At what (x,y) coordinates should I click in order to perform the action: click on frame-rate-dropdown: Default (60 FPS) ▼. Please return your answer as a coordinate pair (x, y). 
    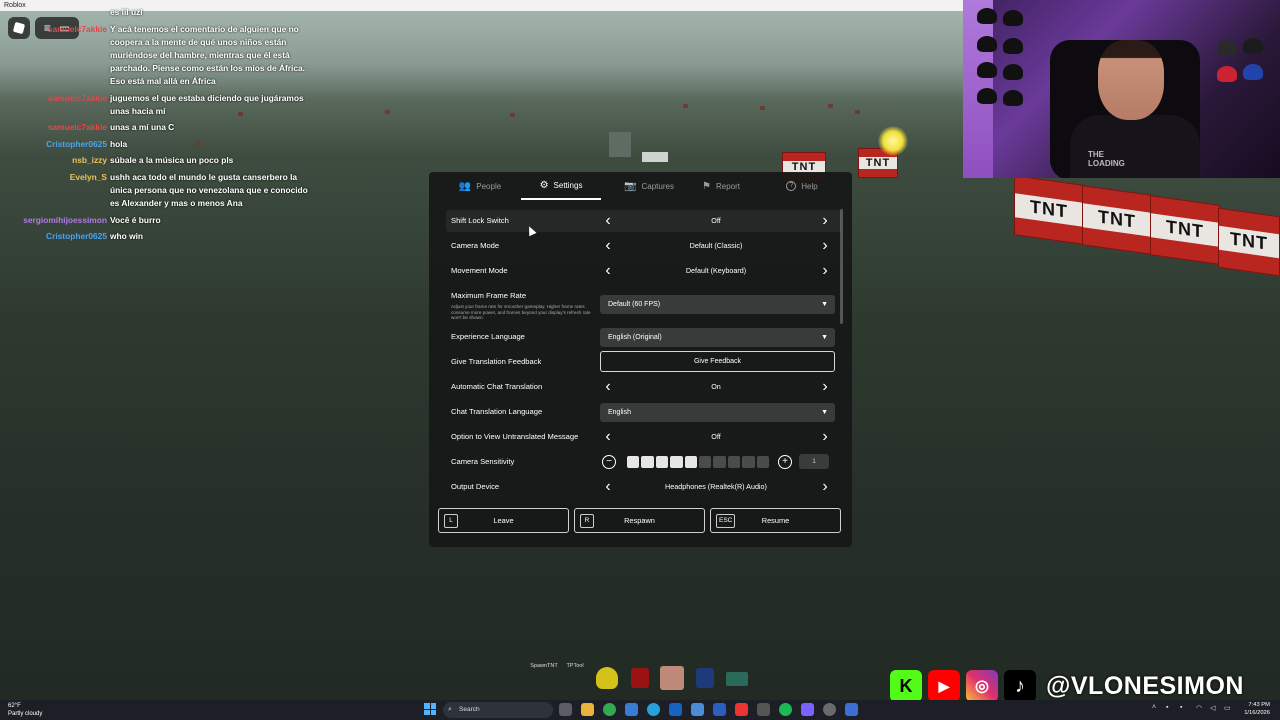
    Looking at the image, I should click on (717, 304).